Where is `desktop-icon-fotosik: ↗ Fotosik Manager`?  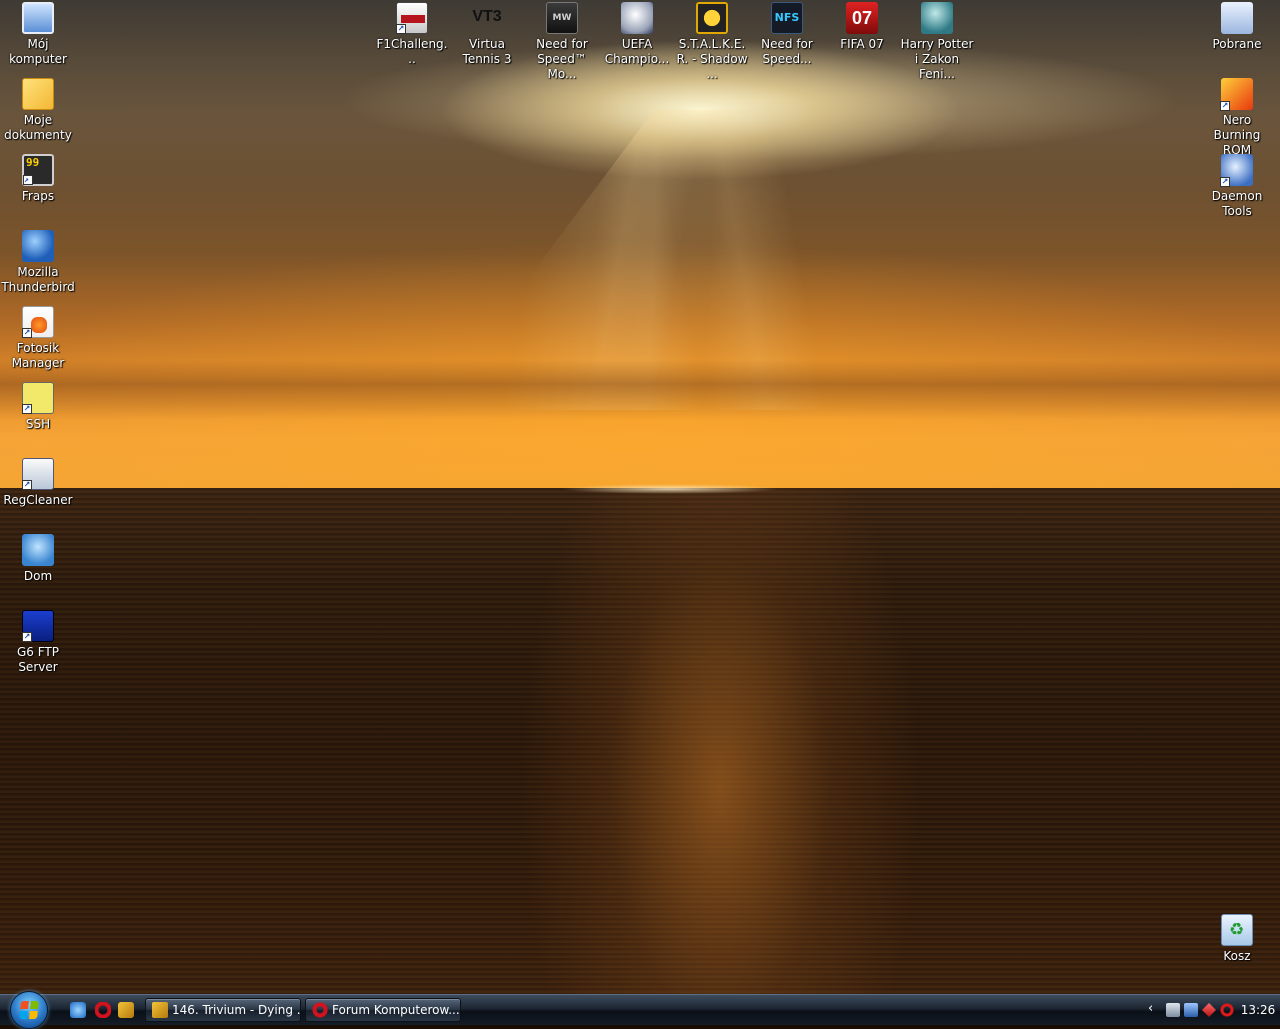
desktop-icon-fotosik: ↗ Fotosik Manager is located at coordinates (38, 337).